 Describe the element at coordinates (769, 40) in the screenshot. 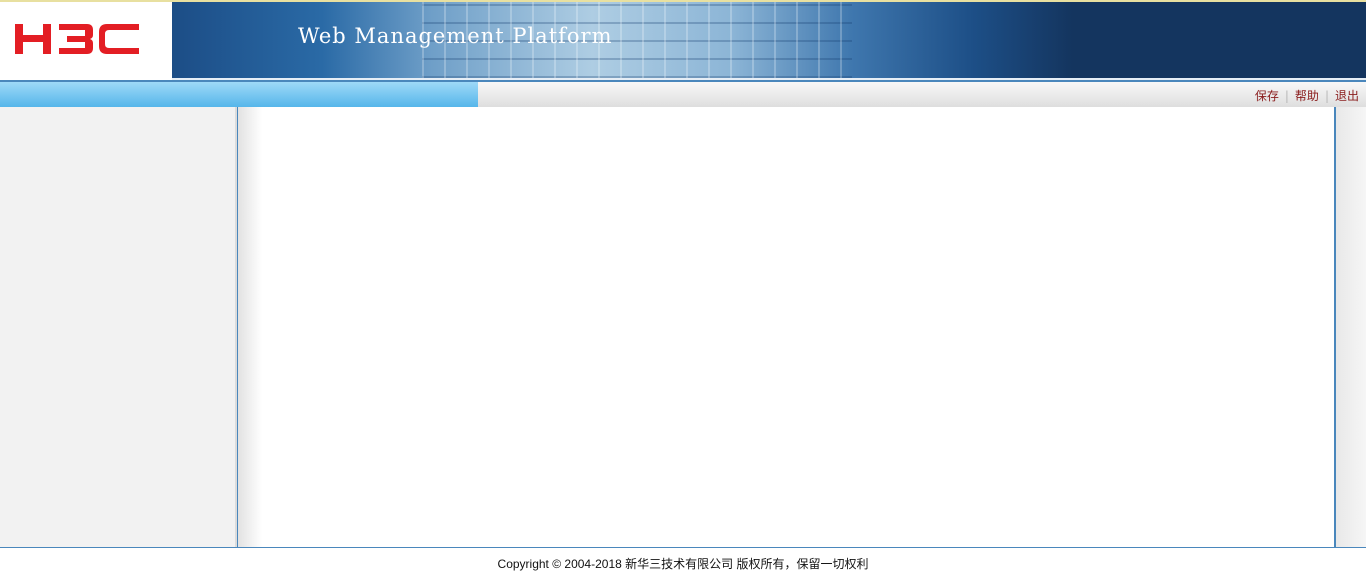

I see `header-banner: Web Management Platform` at that location.